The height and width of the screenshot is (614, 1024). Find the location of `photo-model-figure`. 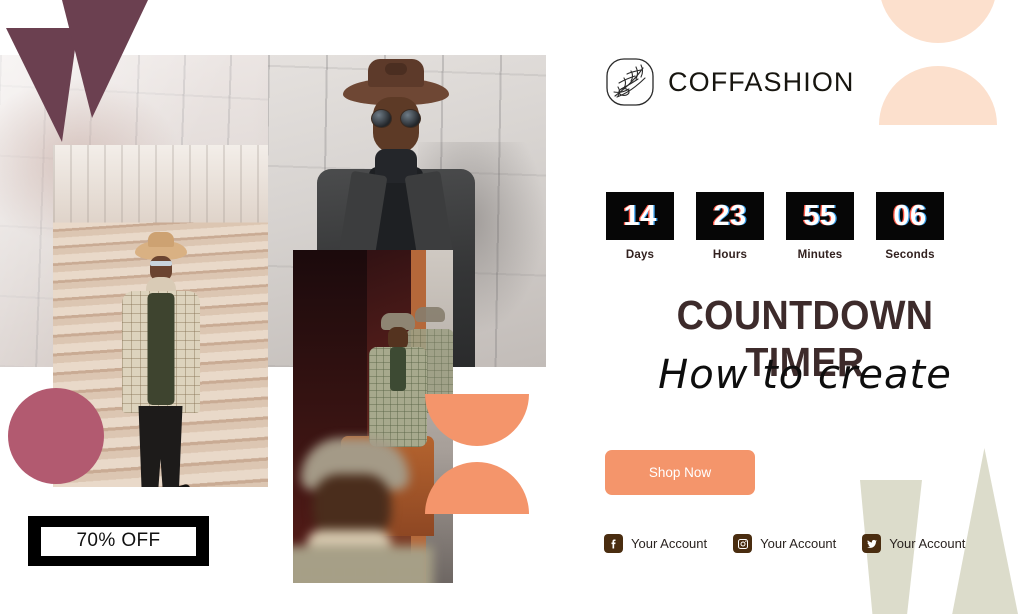

photo-model-figure is located at coordinates (161, 363).